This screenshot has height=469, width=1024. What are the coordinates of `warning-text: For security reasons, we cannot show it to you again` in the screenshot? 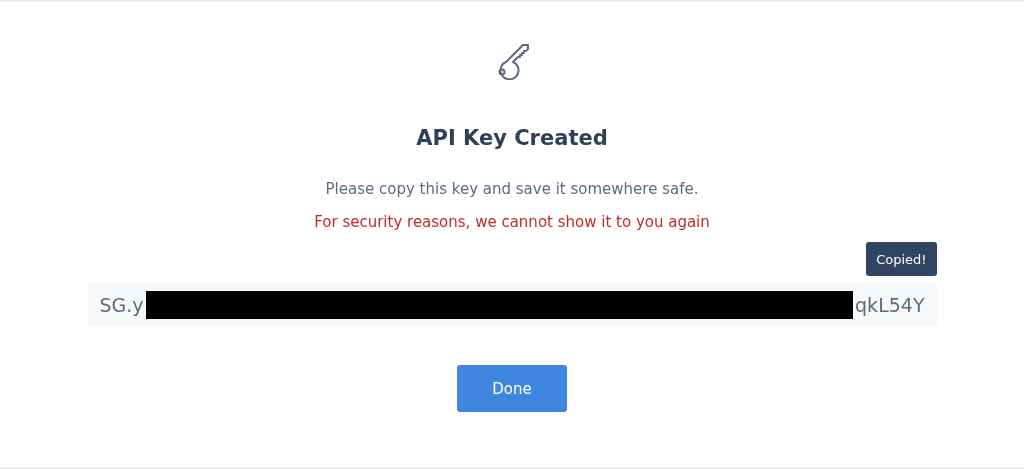 It's located at (512, 222).